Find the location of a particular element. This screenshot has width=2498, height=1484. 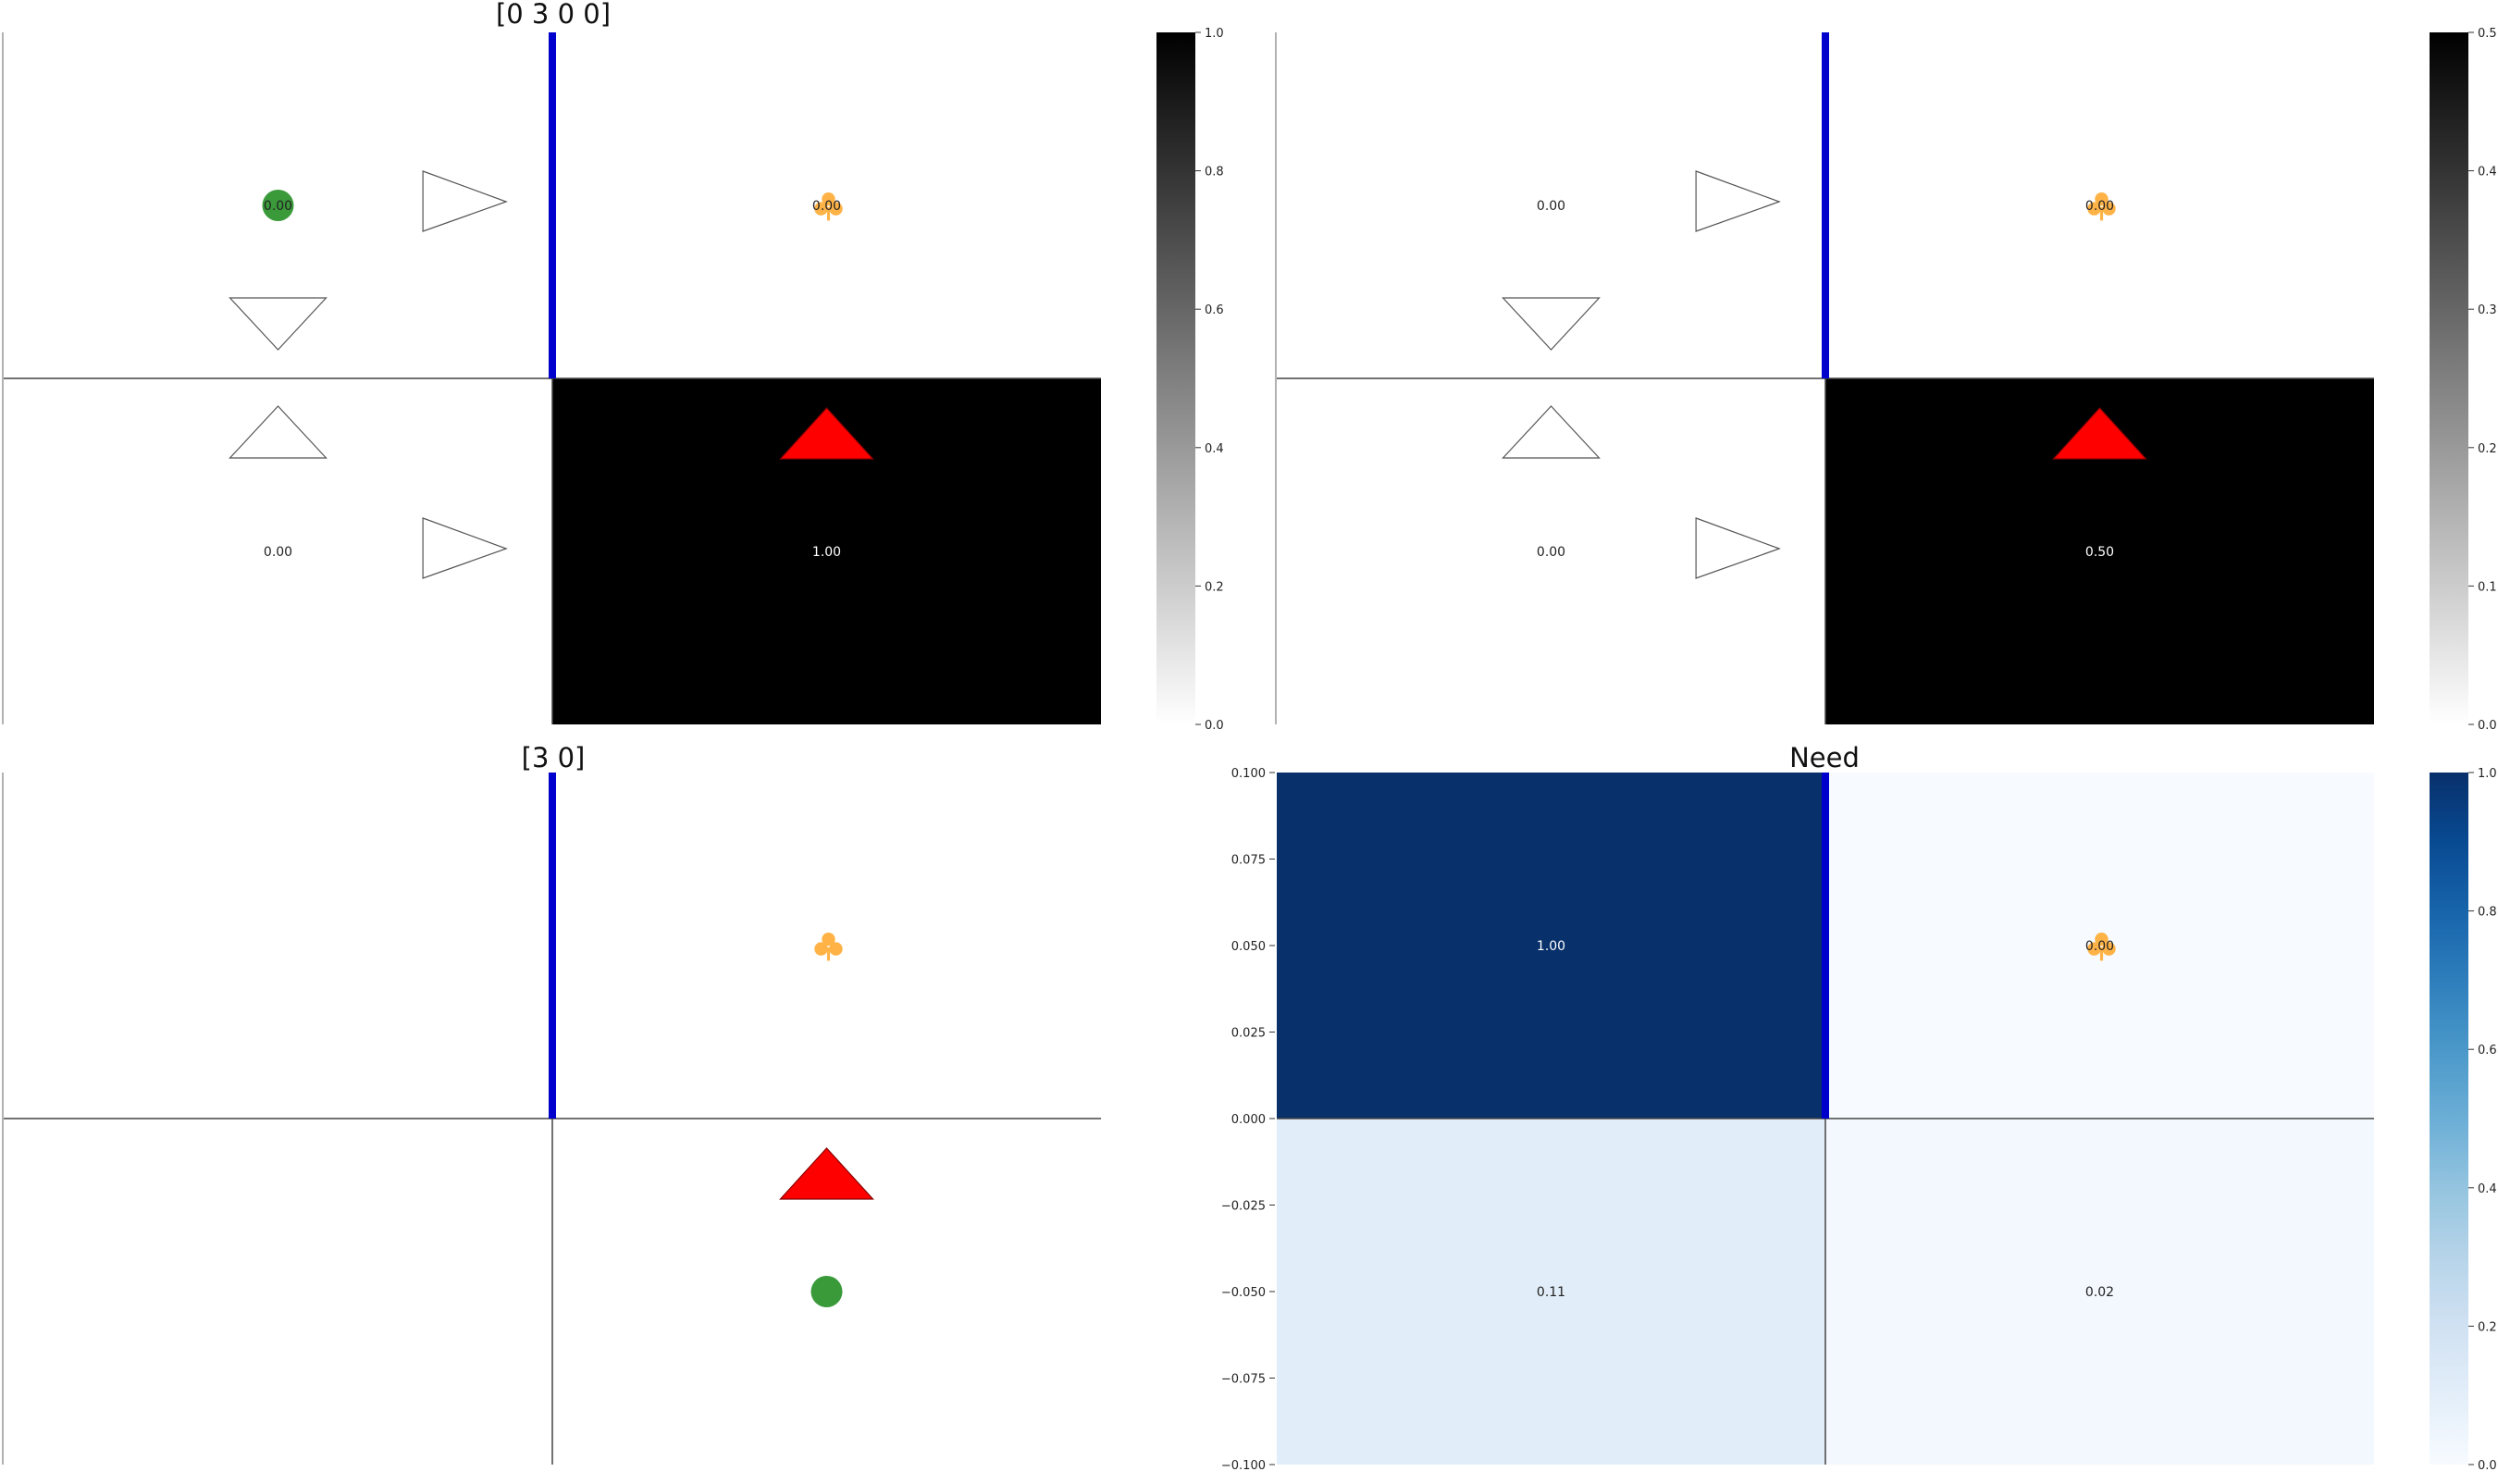

club-stem is located at coordinates (829, 954).